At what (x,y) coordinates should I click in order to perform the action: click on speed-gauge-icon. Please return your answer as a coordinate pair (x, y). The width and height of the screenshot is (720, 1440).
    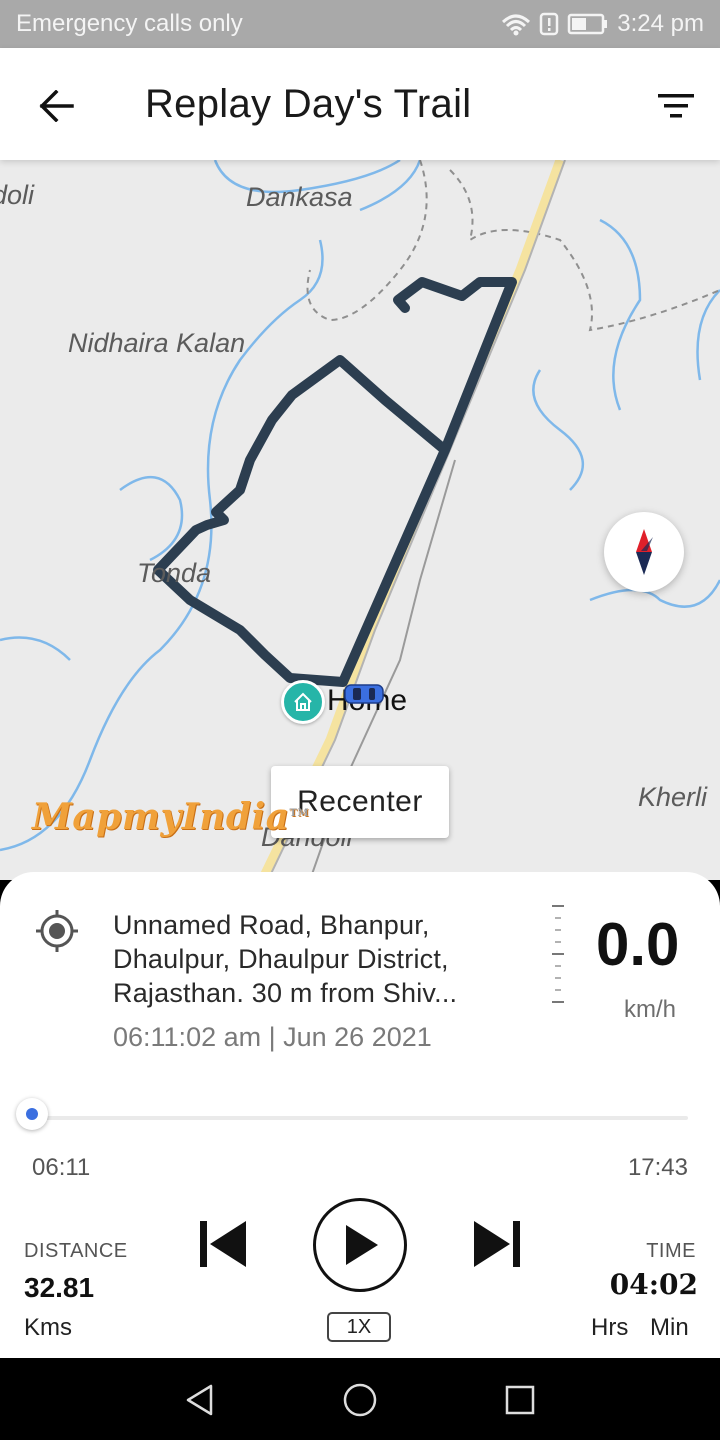
    Looking at the image, I should click on (558, 954).